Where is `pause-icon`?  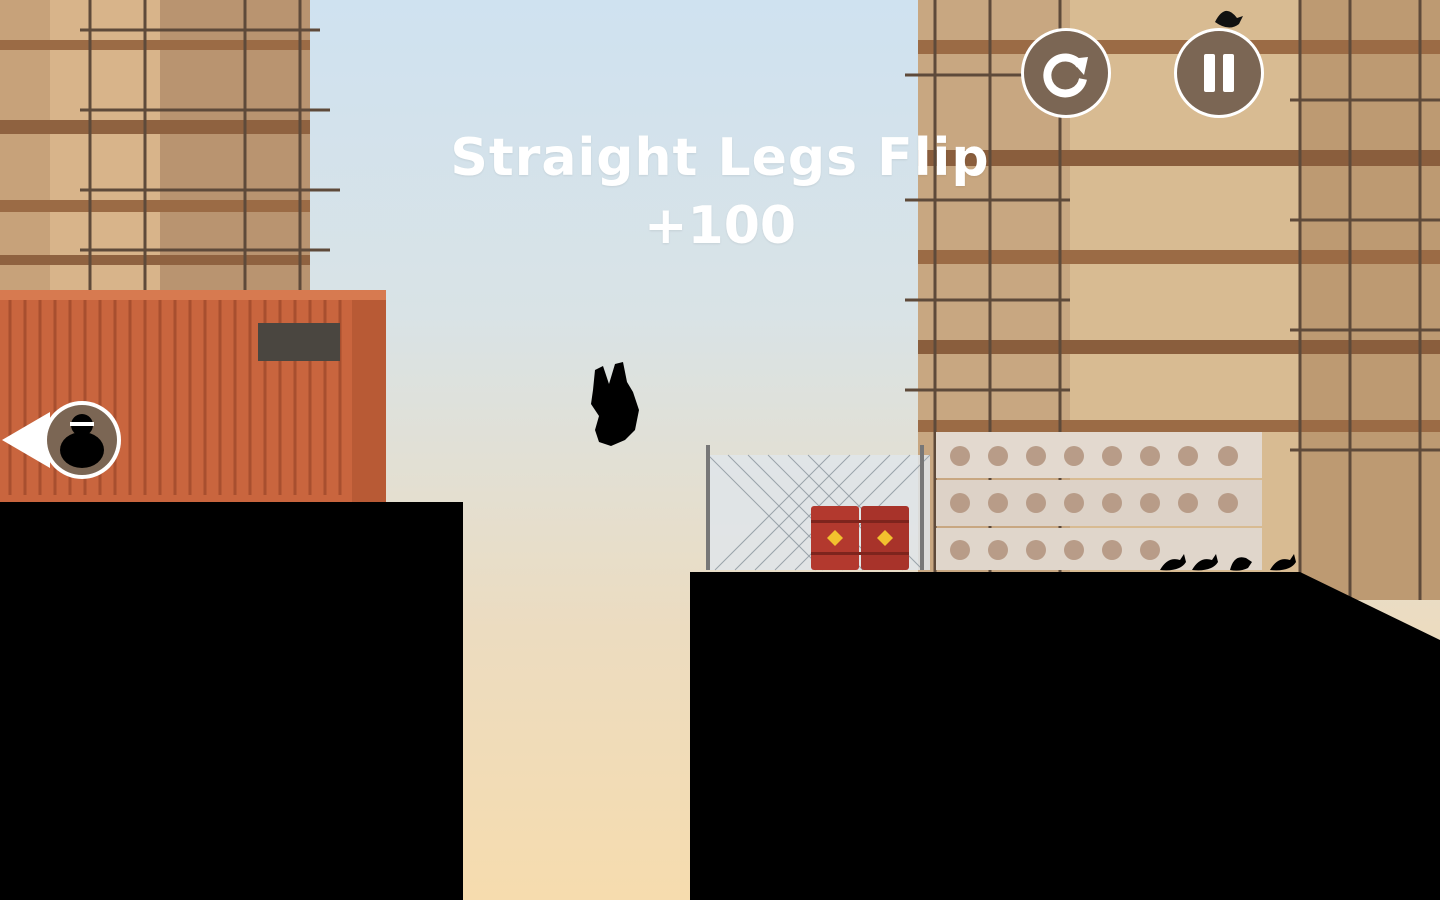 pause-icon is located at coordinates (1219, 73).